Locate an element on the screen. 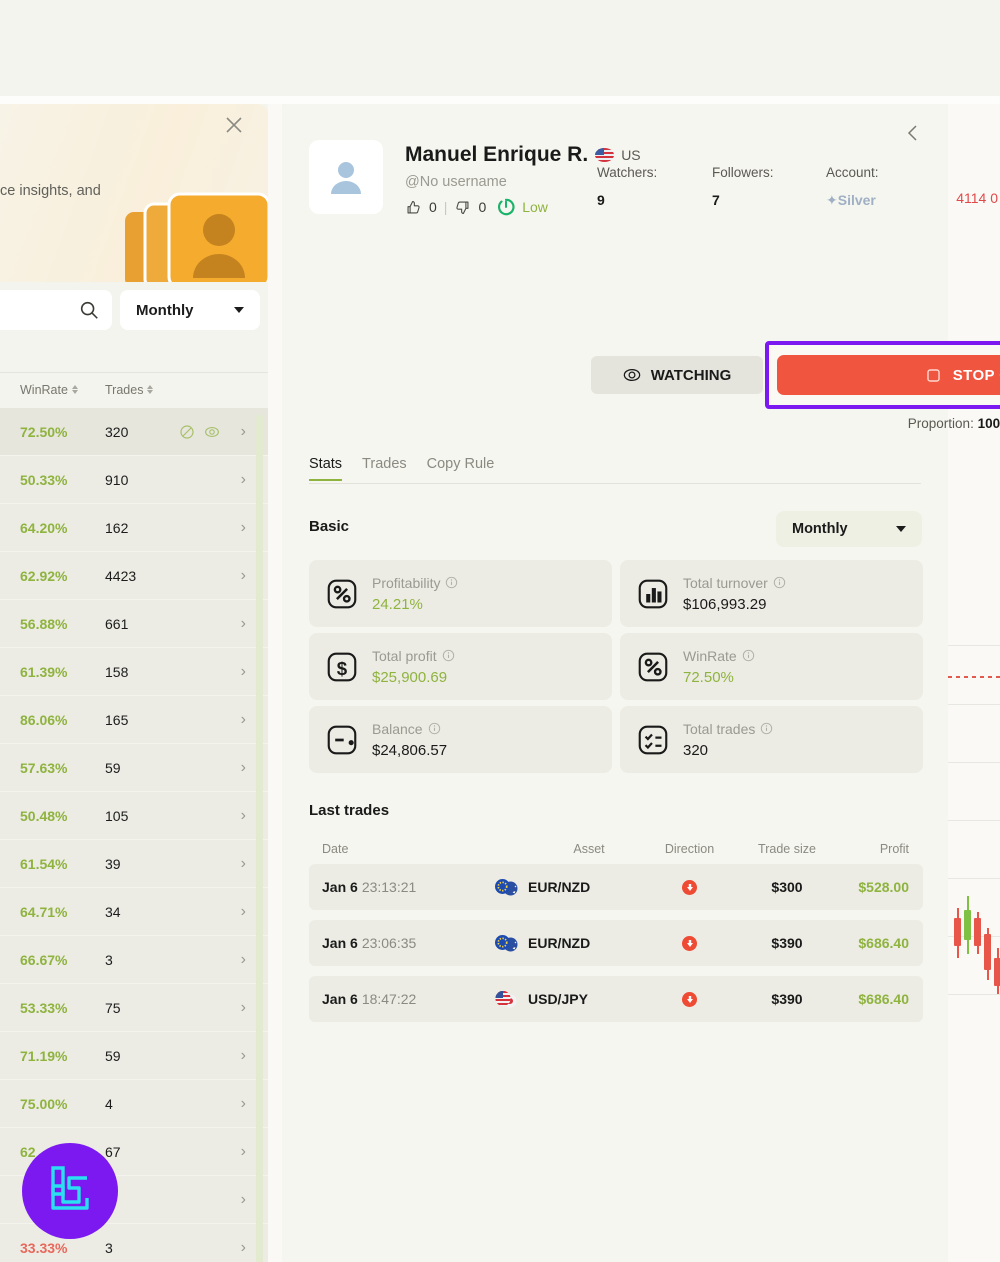 This screenshot has width=1000, height=1262. list-item-trades: 34 is located at coordinates (113, 911).